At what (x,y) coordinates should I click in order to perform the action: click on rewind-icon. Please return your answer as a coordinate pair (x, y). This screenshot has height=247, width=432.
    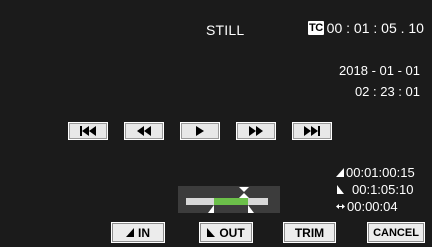
    Looking at the image, I should click on (144, 131).